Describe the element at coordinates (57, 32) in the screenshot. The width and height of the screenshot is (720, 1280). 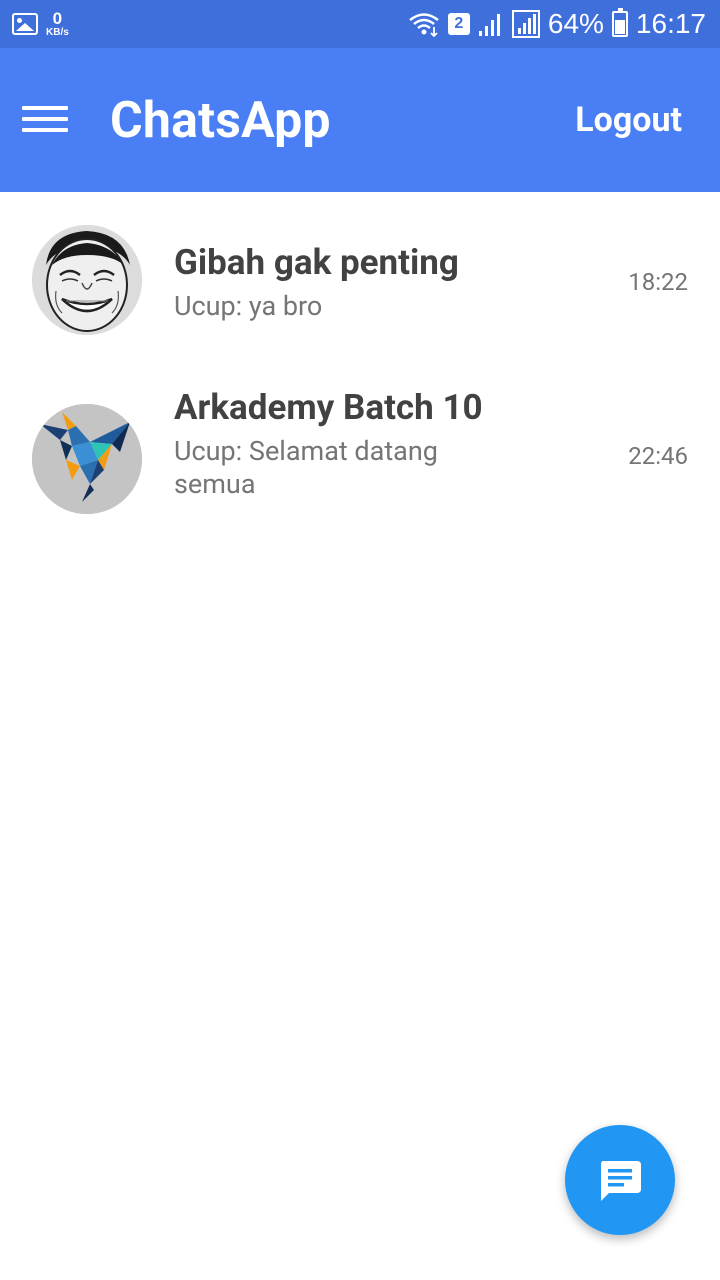
I see `network-speed-unit: KB/s` at that location.